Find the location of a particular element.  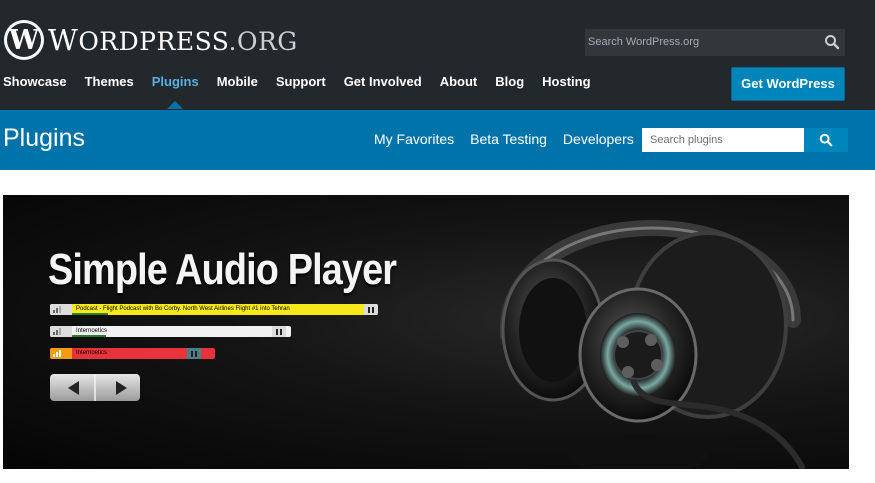

plugins-subnav: My Favorites Beta Testing Developers is located at coordinates (512, 139).